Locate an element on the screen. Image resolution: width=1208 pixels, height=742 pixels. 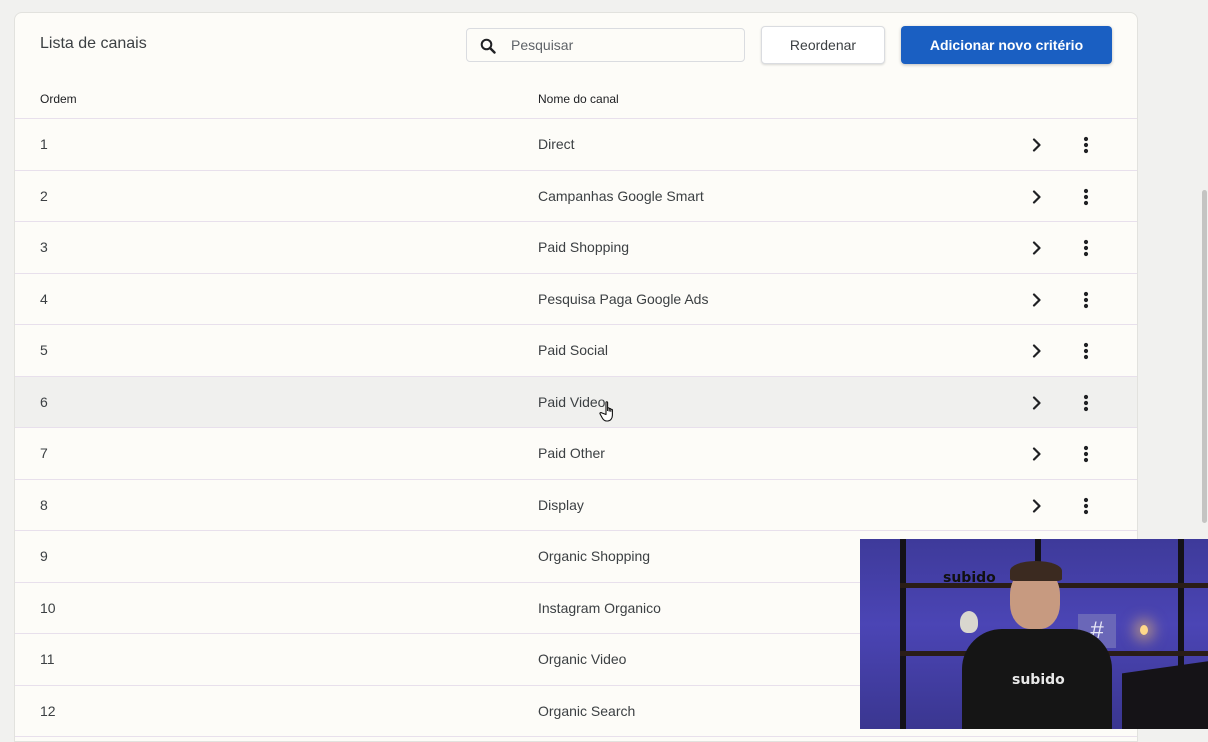
table-row: 1 Direct is located at coordinates (576, 145).